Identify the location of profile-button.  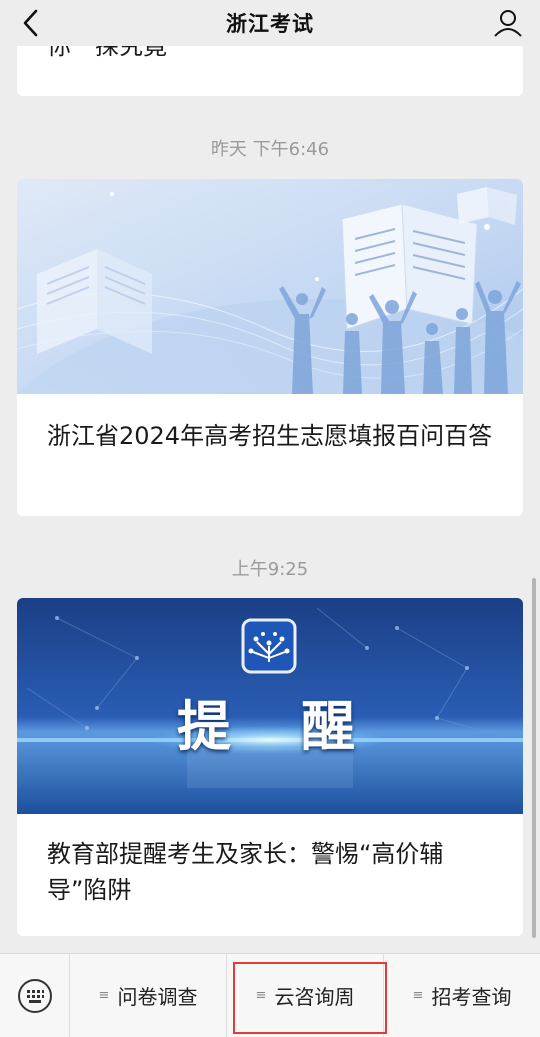
(508, 23).